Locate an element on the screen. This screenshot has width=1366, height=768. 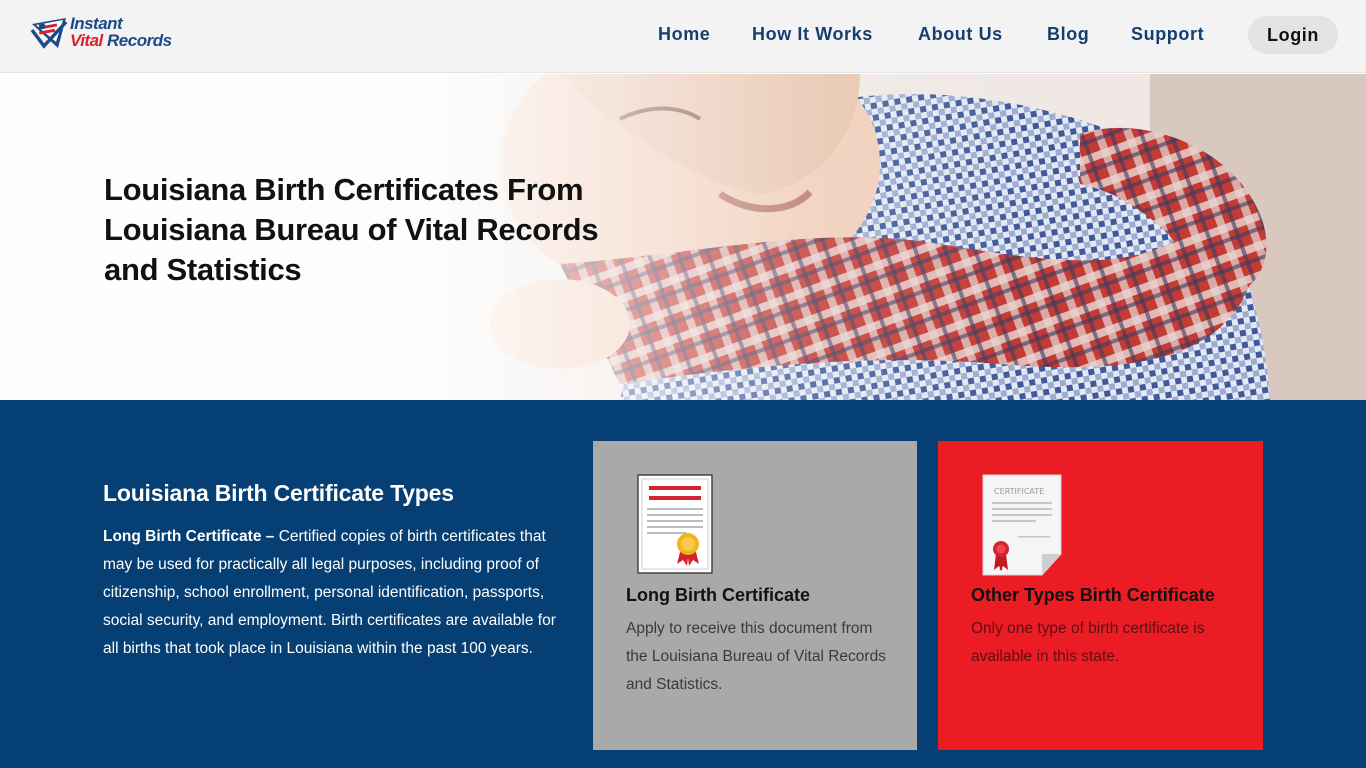
types-heading: Louisiana Birth Certificate Types is located at coordinates (278, 493).